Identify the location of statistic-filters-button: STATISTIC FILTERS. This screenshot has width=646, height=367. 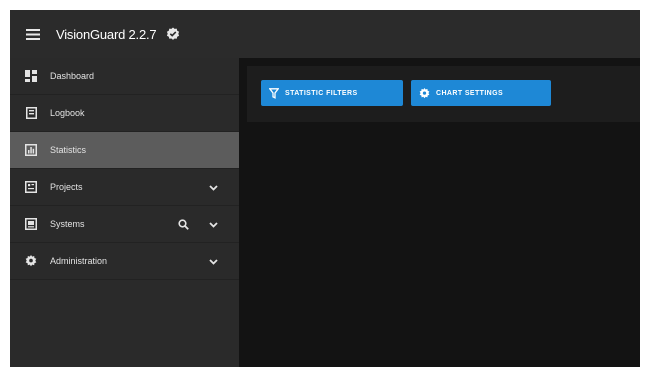
(332, 93).